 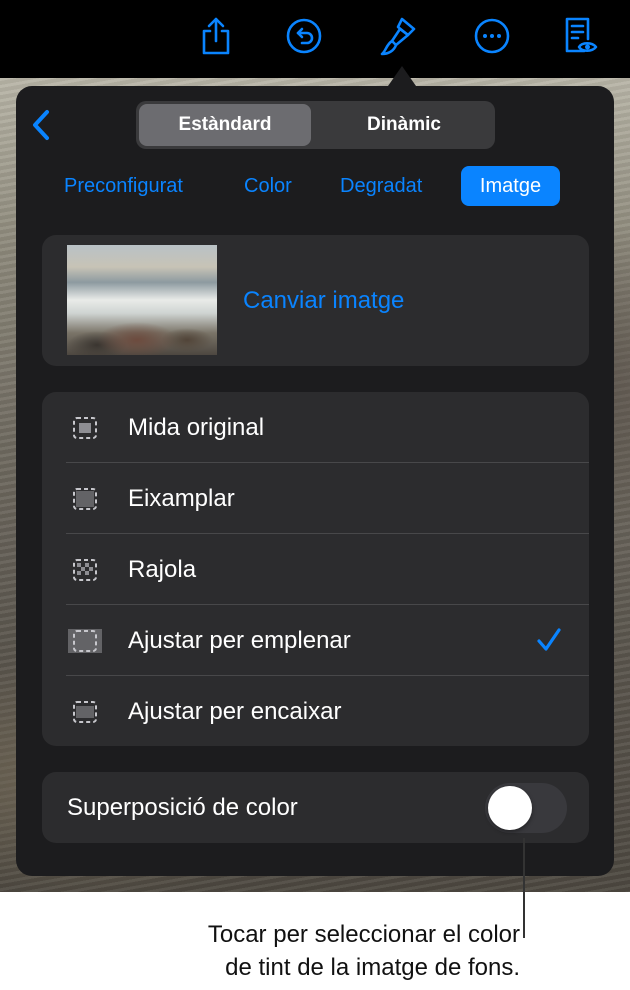 What do you see at coordinates (510, 186) in the screenshot?
I see `tab-image: Imatge` at bounding box center [510, 186].